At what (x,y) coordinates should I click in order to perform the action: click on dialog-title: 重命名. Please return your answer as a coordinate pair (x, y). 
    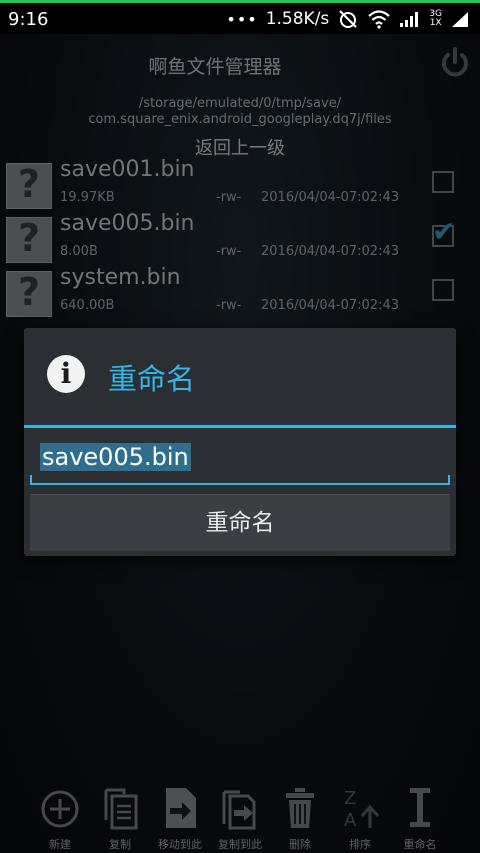
    Looking at the image, I should click on (152, 379).